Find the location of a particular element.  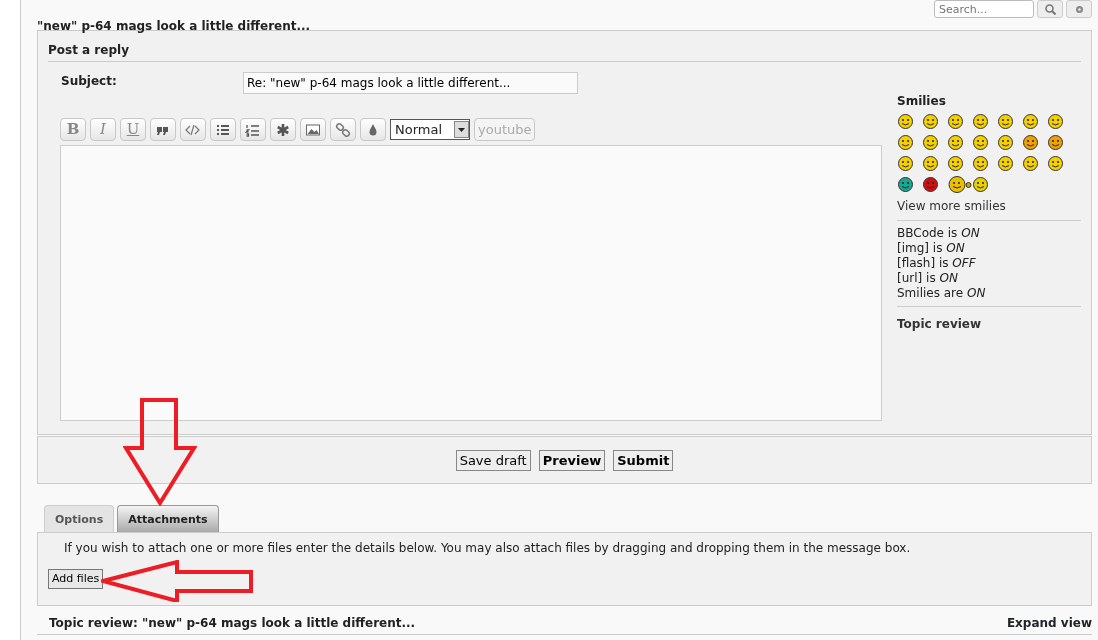

form-button: Preview is located at coordinates (572, 460).